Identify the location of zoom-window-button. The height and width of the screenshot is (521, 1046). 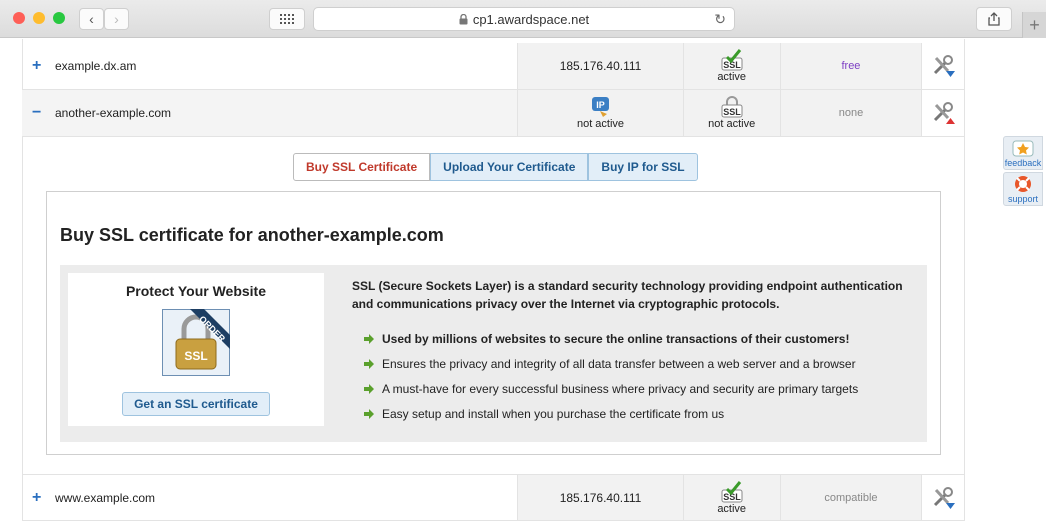
(59, 18).